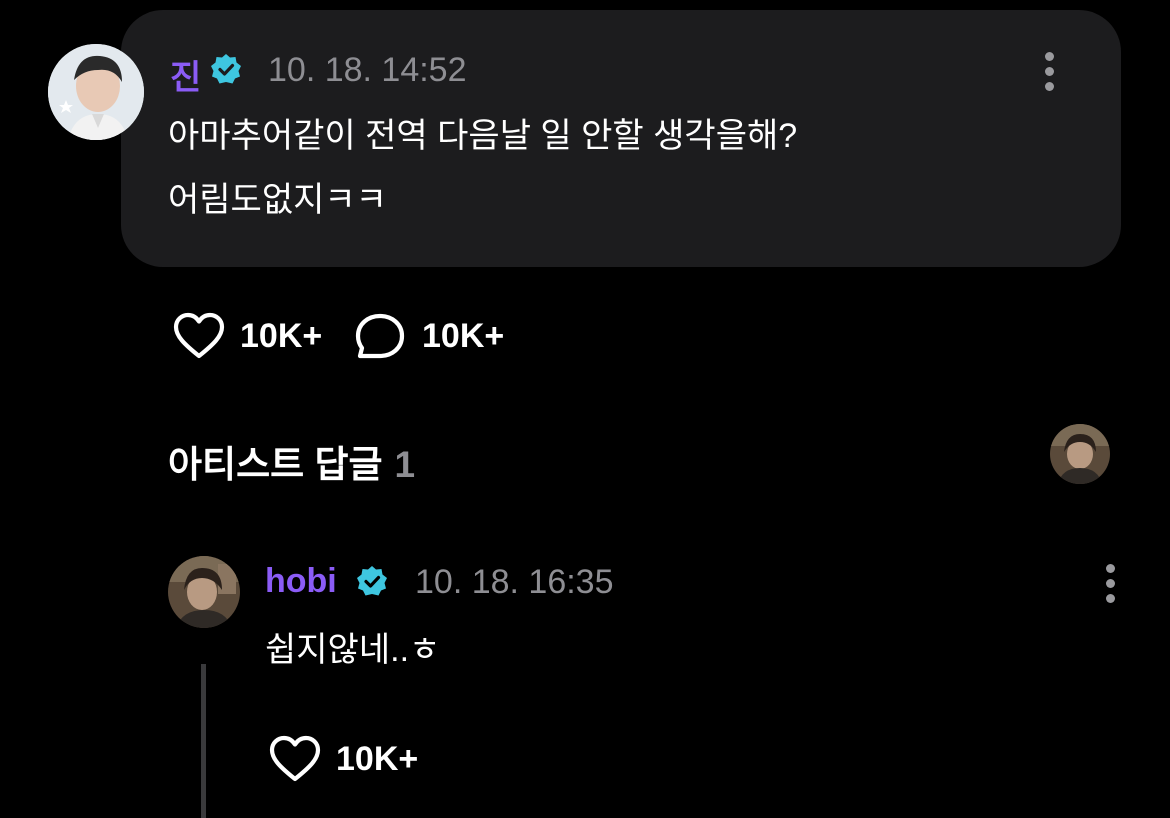 The width and height of the screenshot is (1170, 818). Describe the element at coordinates (275, 464) in the screenshot. I see `artist-replies-title: 아티스트 답글` at that location.